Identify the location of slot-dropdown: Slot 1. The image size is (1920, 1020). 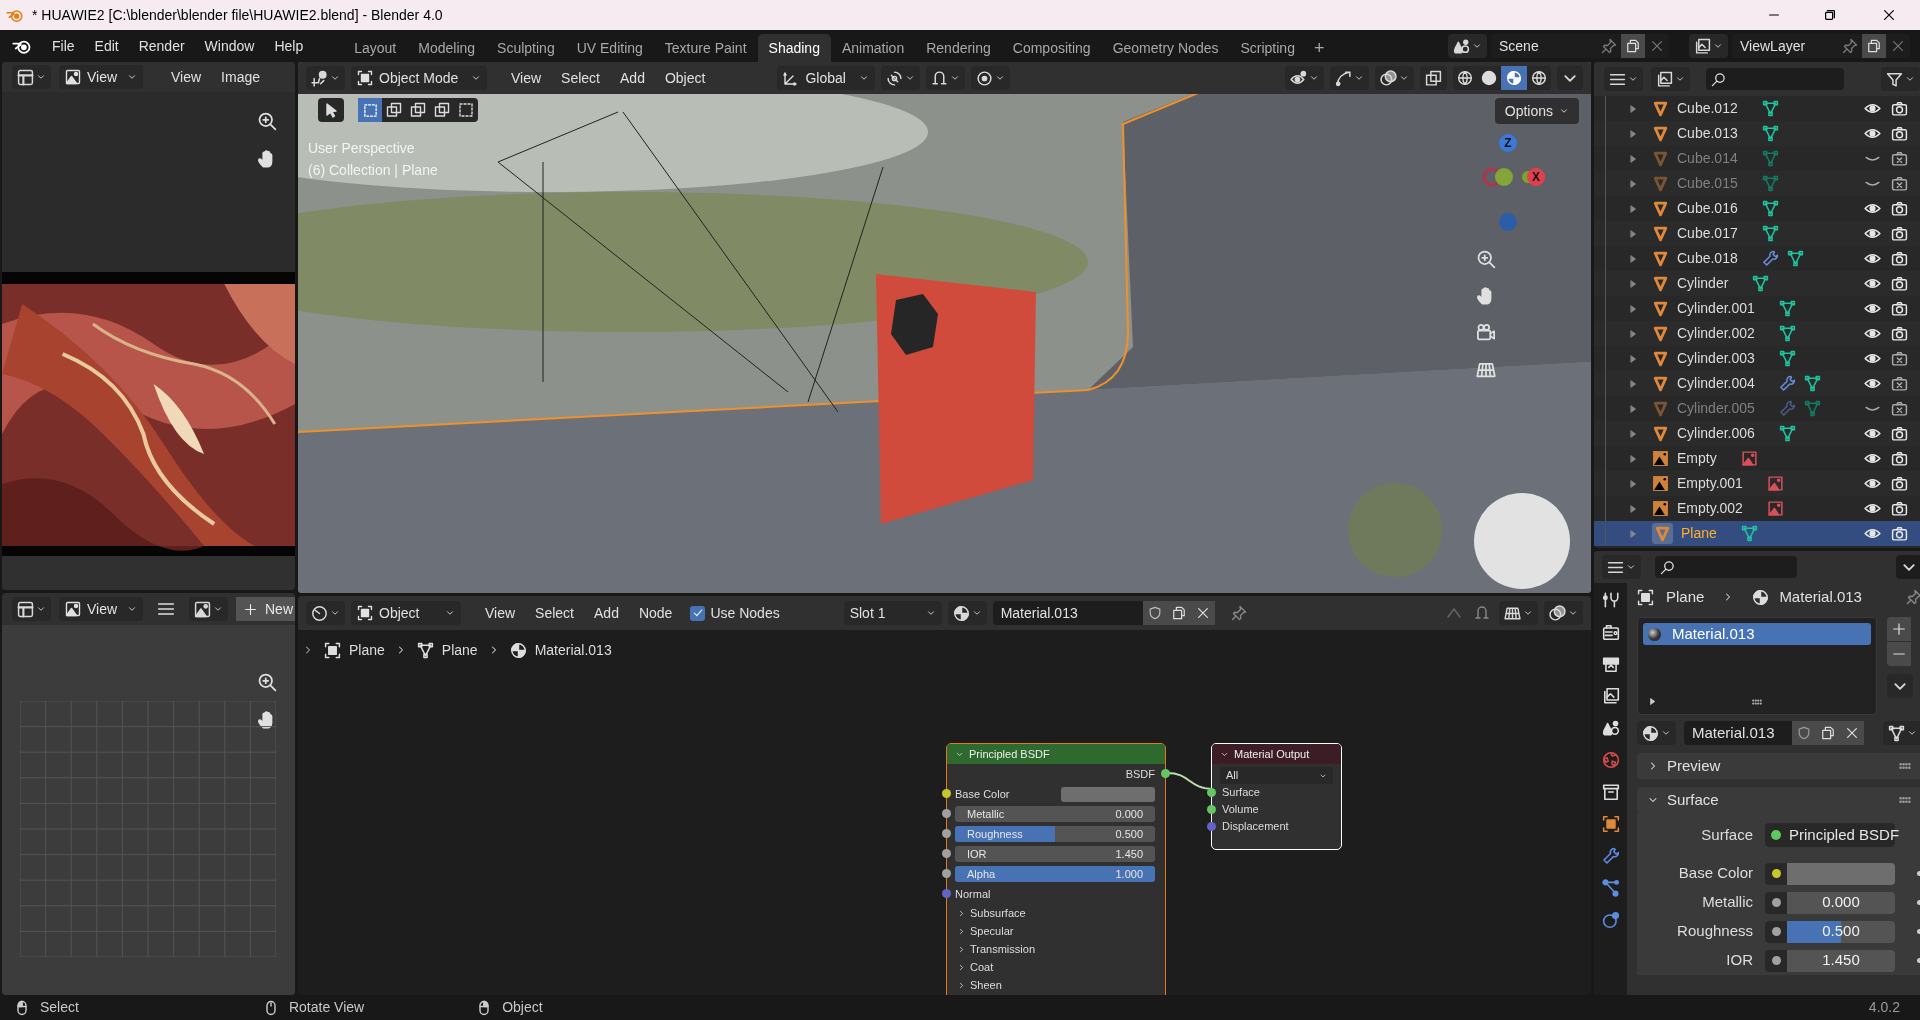
(892, 613).